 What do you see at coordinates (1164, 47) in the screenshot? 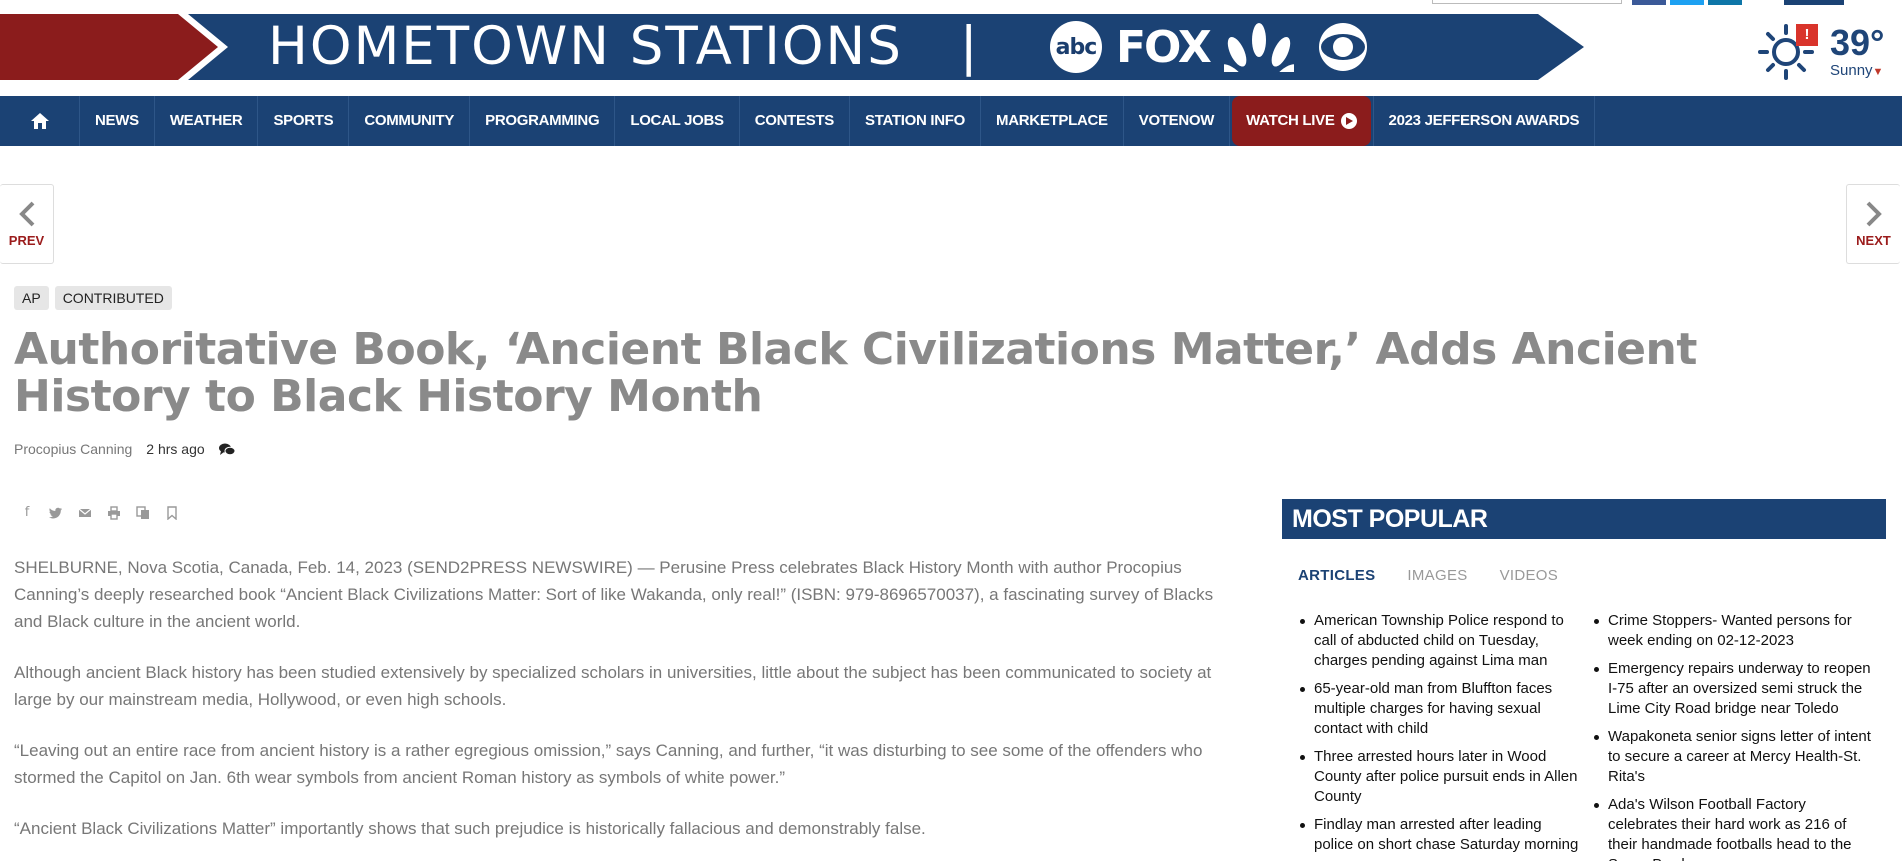
I see `fox-logo: FOX` at bounding box center [1164, 47].